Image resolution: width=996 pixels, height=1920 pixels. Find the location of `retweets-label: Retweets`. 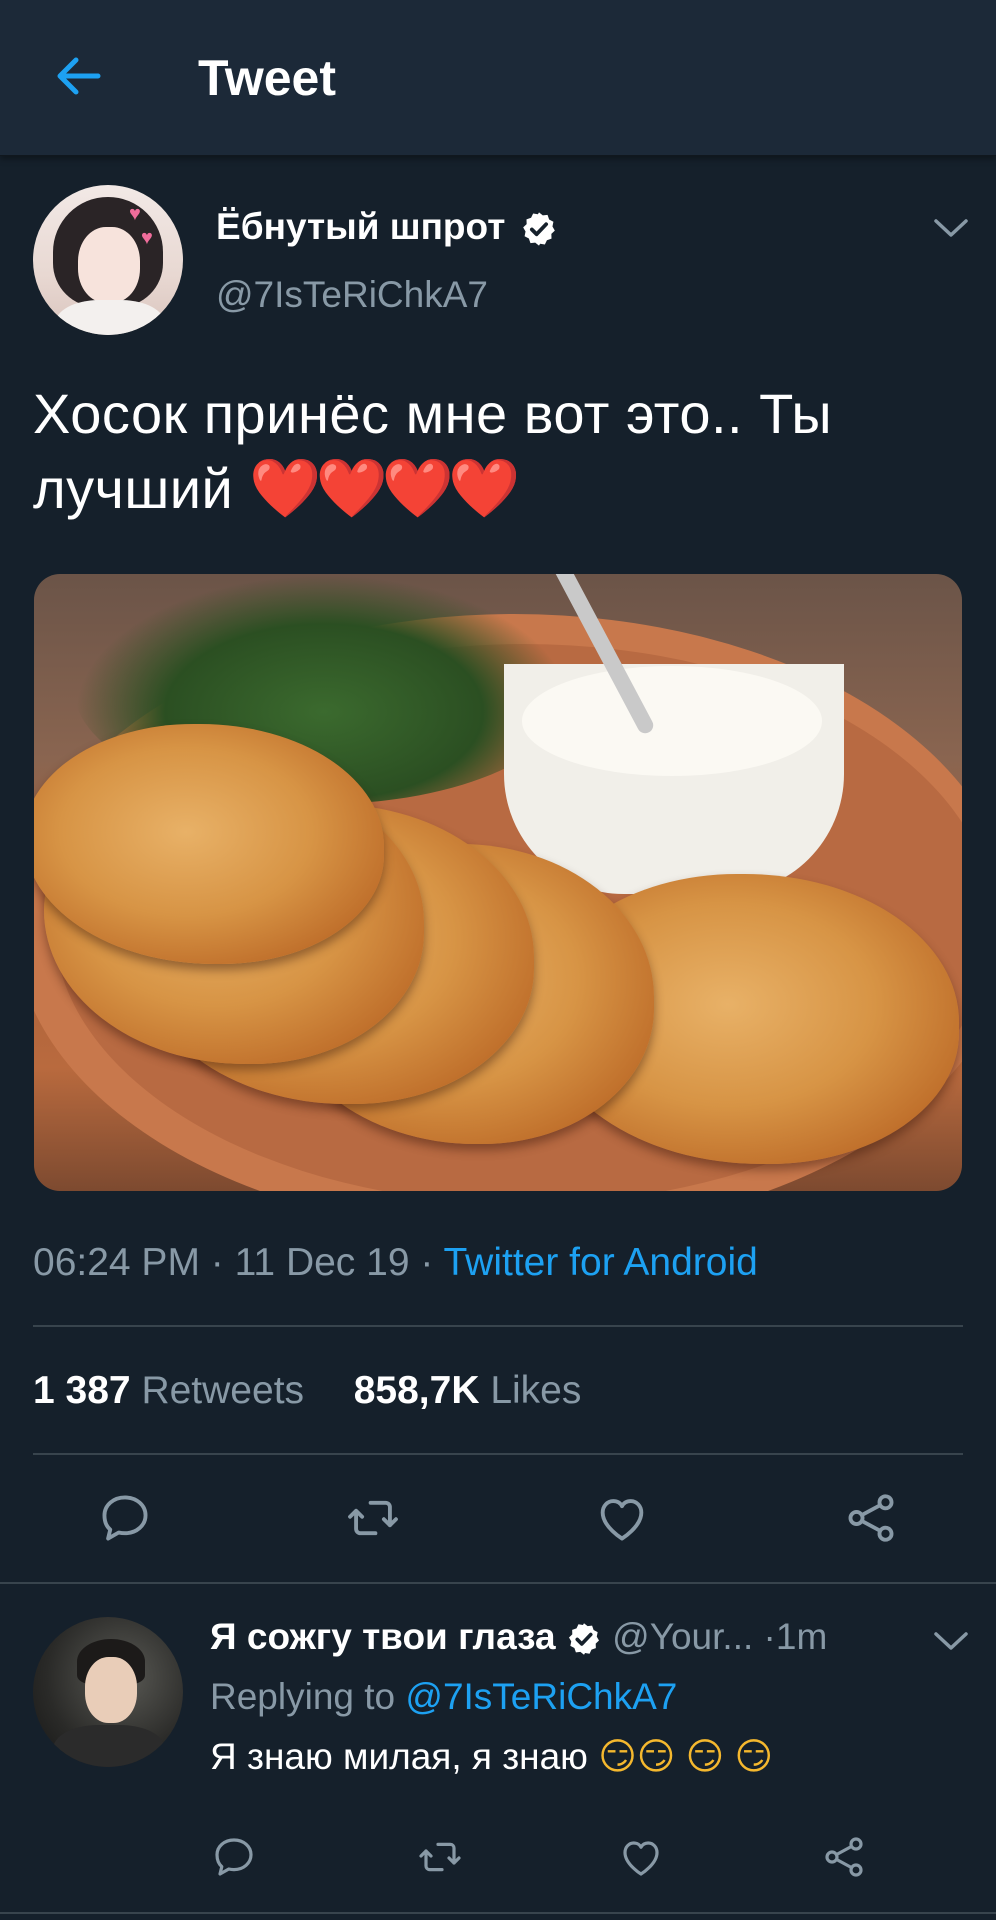

retweets-label: Retweets is located at coordinates (223, 1390).